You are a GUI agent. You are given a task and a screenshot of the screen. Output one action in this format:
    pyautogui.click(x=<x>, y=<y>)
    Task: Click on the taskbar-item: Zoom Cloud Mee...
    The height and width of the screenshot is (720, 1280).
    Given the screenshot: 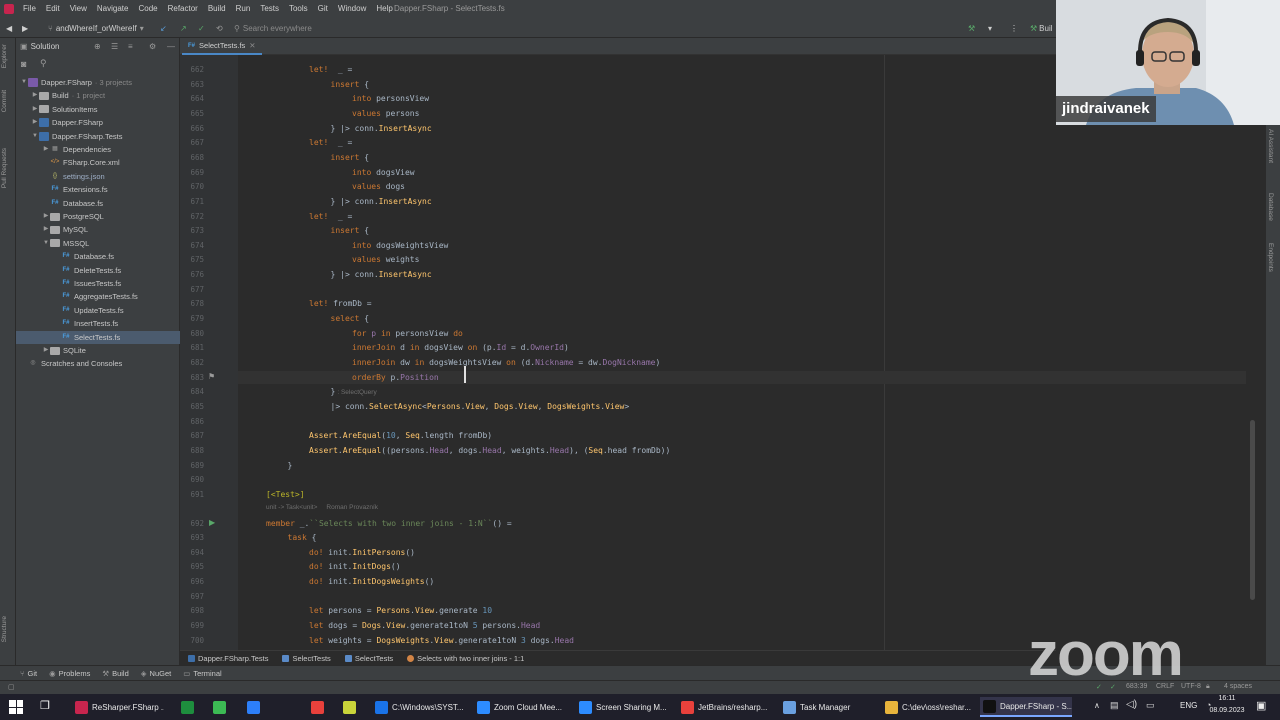 What is the action you would take?
    pyautogui.click(x=520, y=707)
    